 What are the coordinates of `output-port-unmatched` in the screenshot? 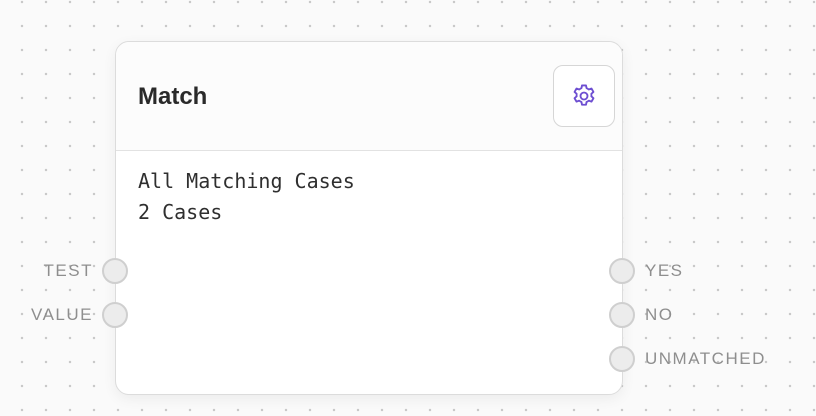 It's located at (622, 359).